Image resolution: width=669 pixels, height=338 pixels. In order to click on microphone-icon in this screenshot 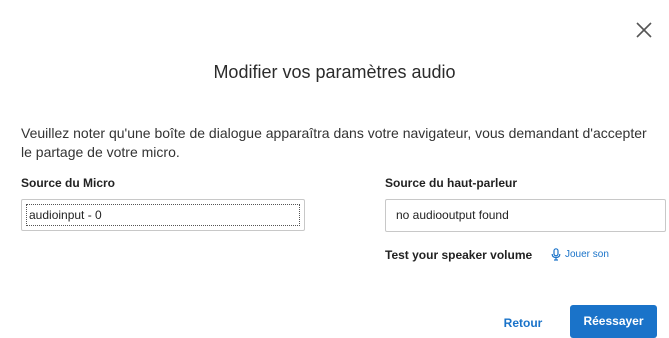, I will do `click(556, 254)`.